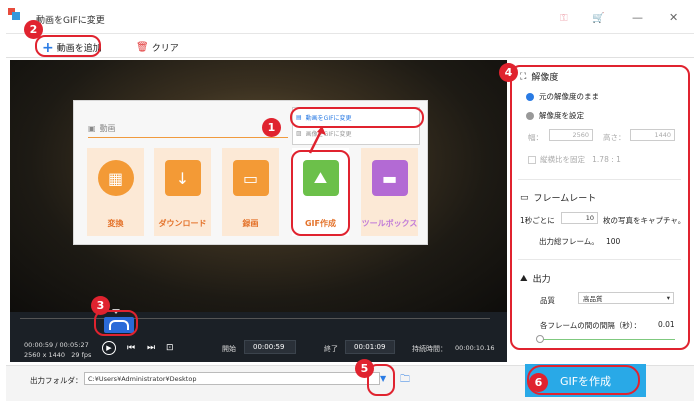 Image resolution: width=700 pixels, height=407 pixels. I want to click on tile-convert: ▦ 変換, so click(115, 192).